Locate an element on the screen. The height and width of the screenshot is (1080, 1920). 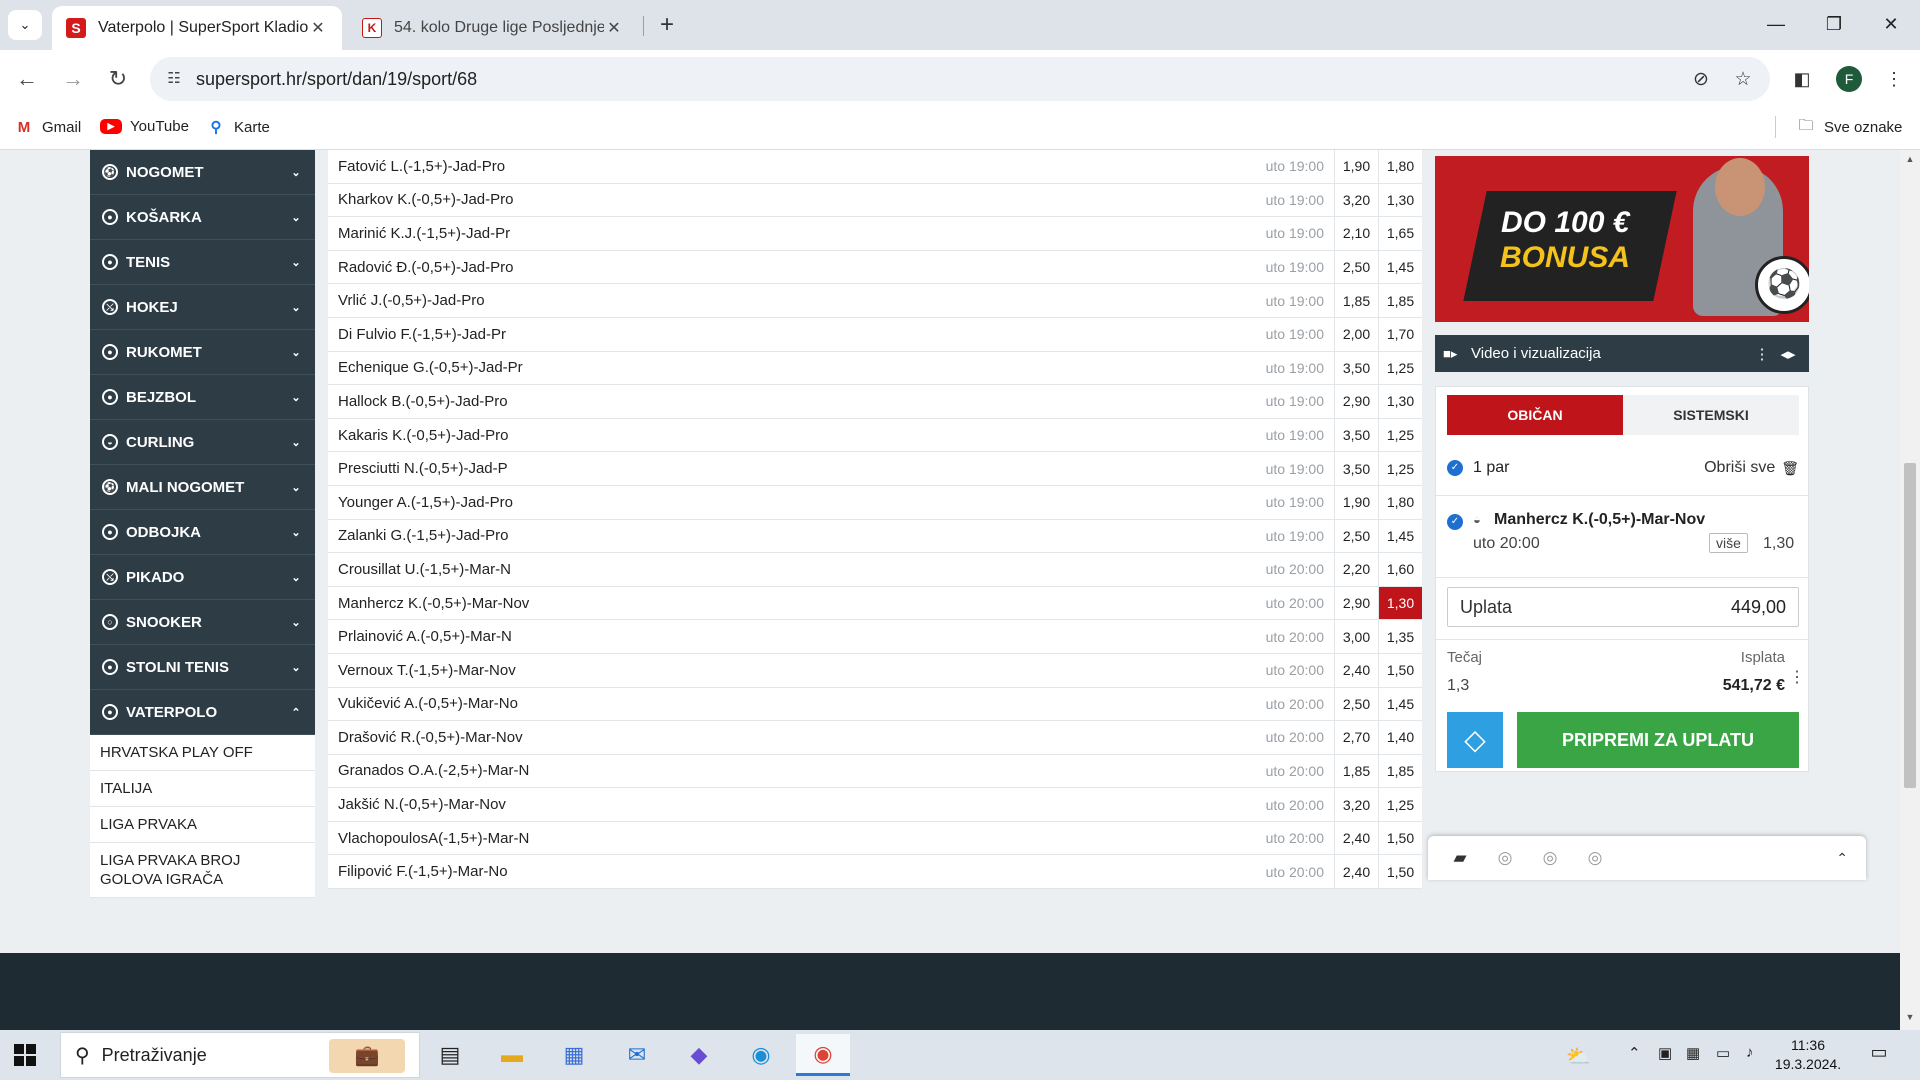
scroll-up-icon: ▲ is located at coordinates (1910, 162).